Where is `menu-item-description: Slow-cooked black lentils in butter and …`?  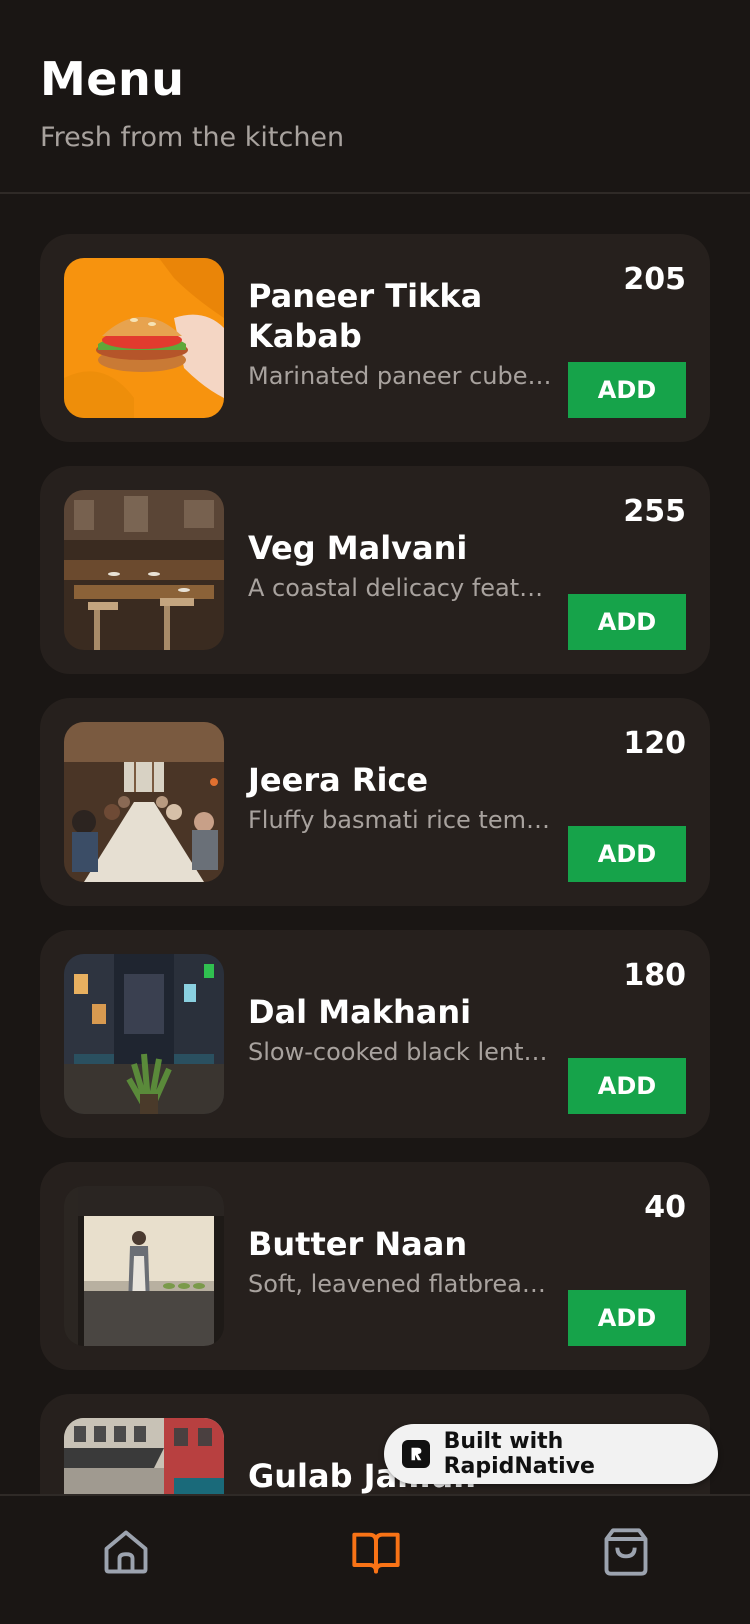
menu-item-description: Slow-cooked black lentils in butter and … is located at coordinates (400, 1052).